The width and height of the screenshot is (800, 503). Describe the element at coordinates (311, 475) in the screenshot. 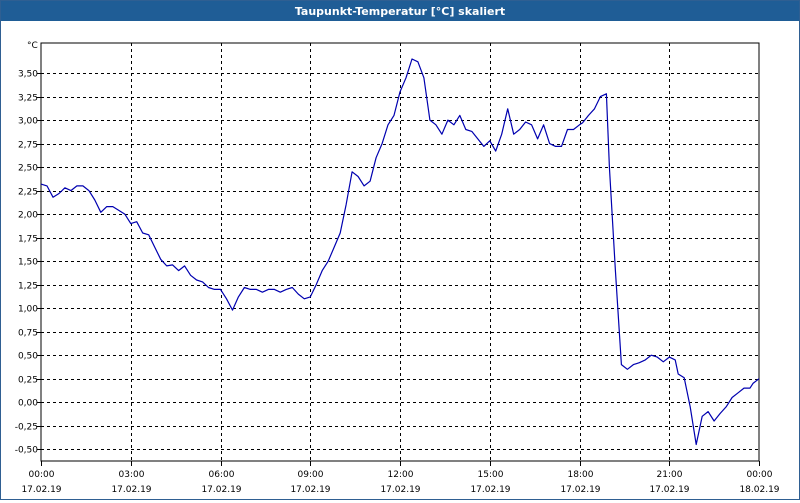

I see `x-tick-time-label: 09:00` at that location.